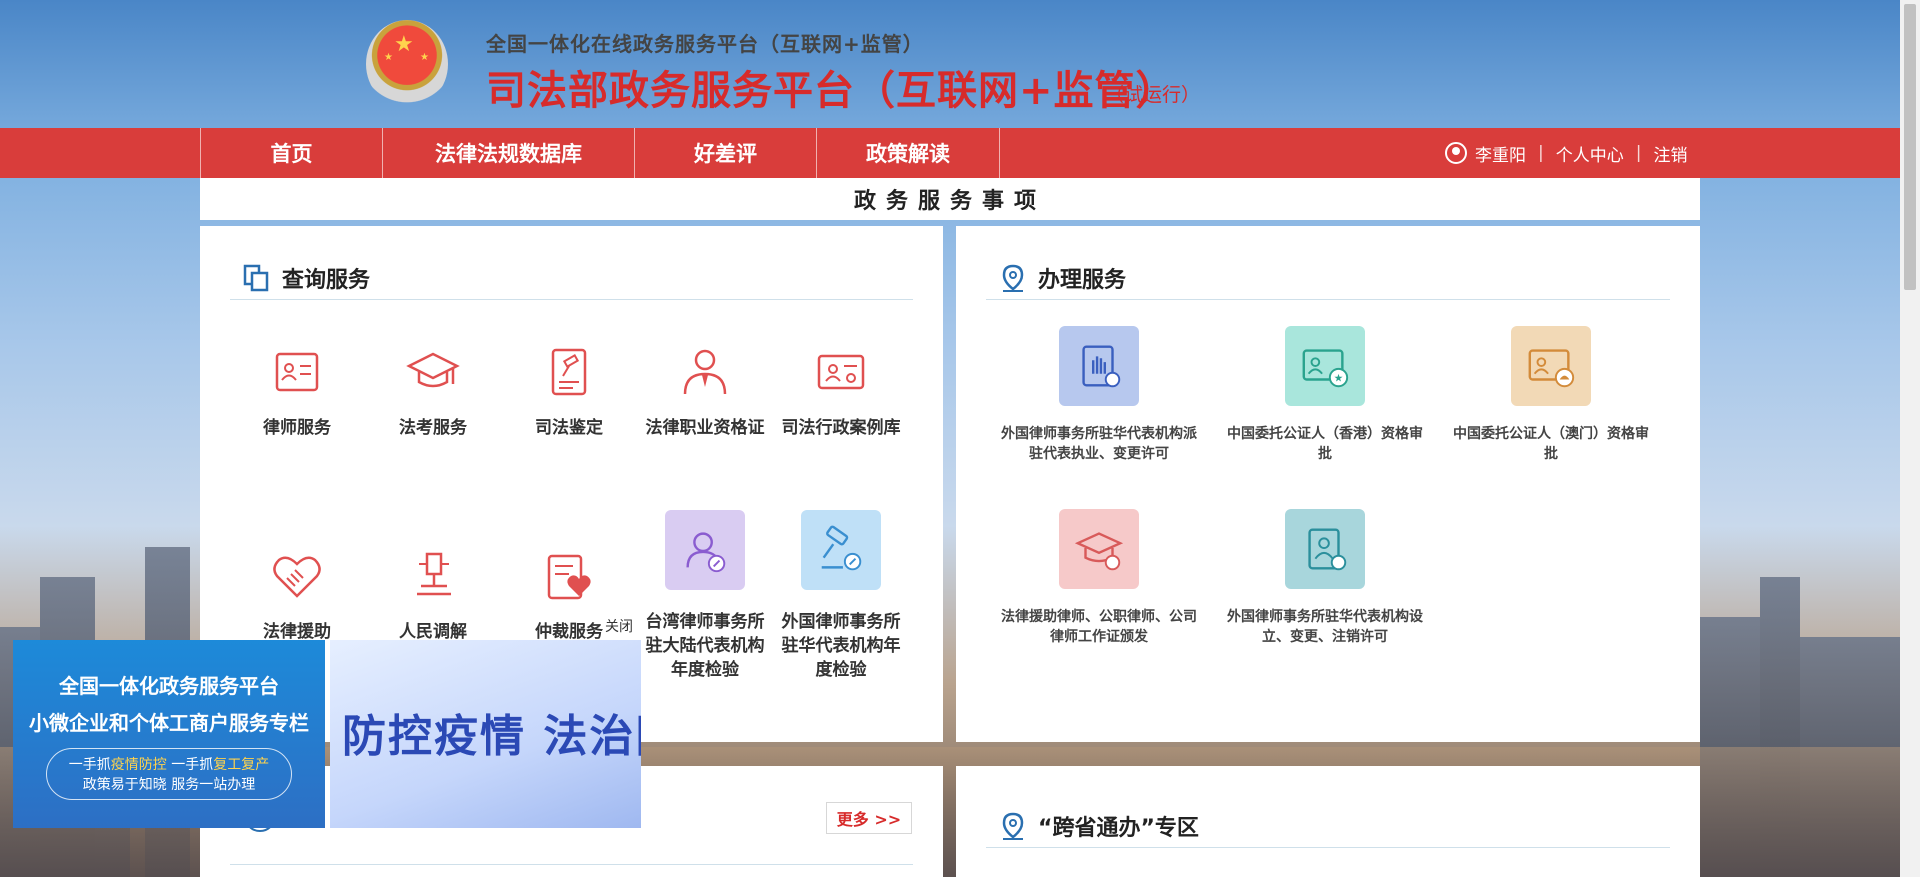 This screenshot has height=877, width=1920. I want to click on logout-link: 注销, so click(1670, 153).